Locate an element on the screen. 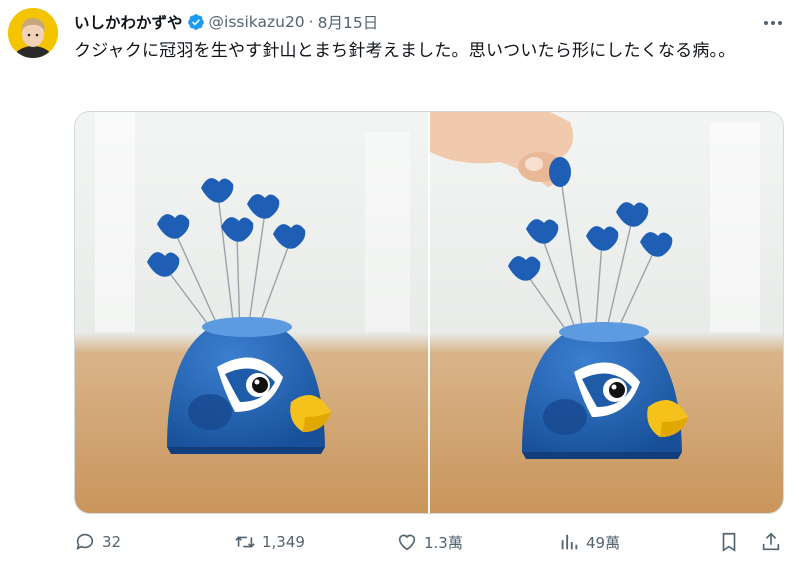 This screenshot has height=563, width=799. action-bar: 32 1,349 1.3萬 49萬 is located at coordinates (430, 542).